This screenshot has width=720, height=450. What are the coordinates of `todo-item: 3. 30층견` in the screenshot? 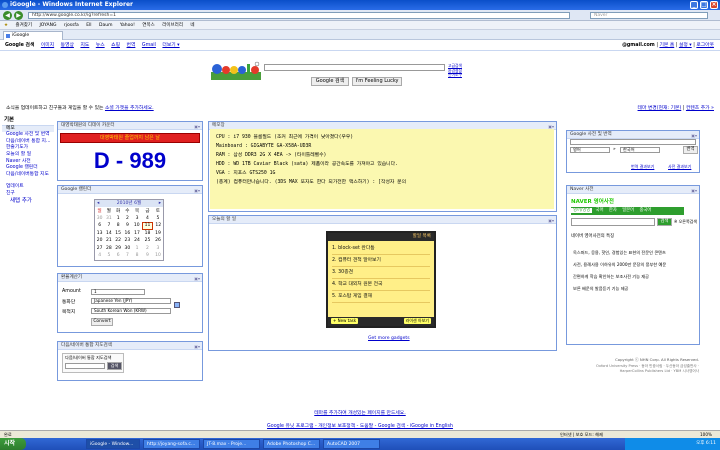 It's located at (381, 273).